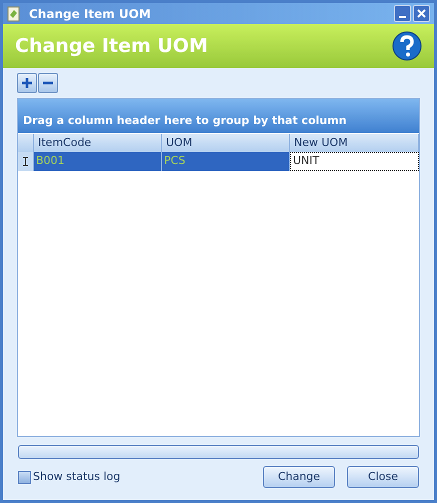 This screenshot has height=503, width=437. What do you see at coordinates (98, 161) in the screenshot?
I see `table-cell: B001` at bounding box center [98, 161].